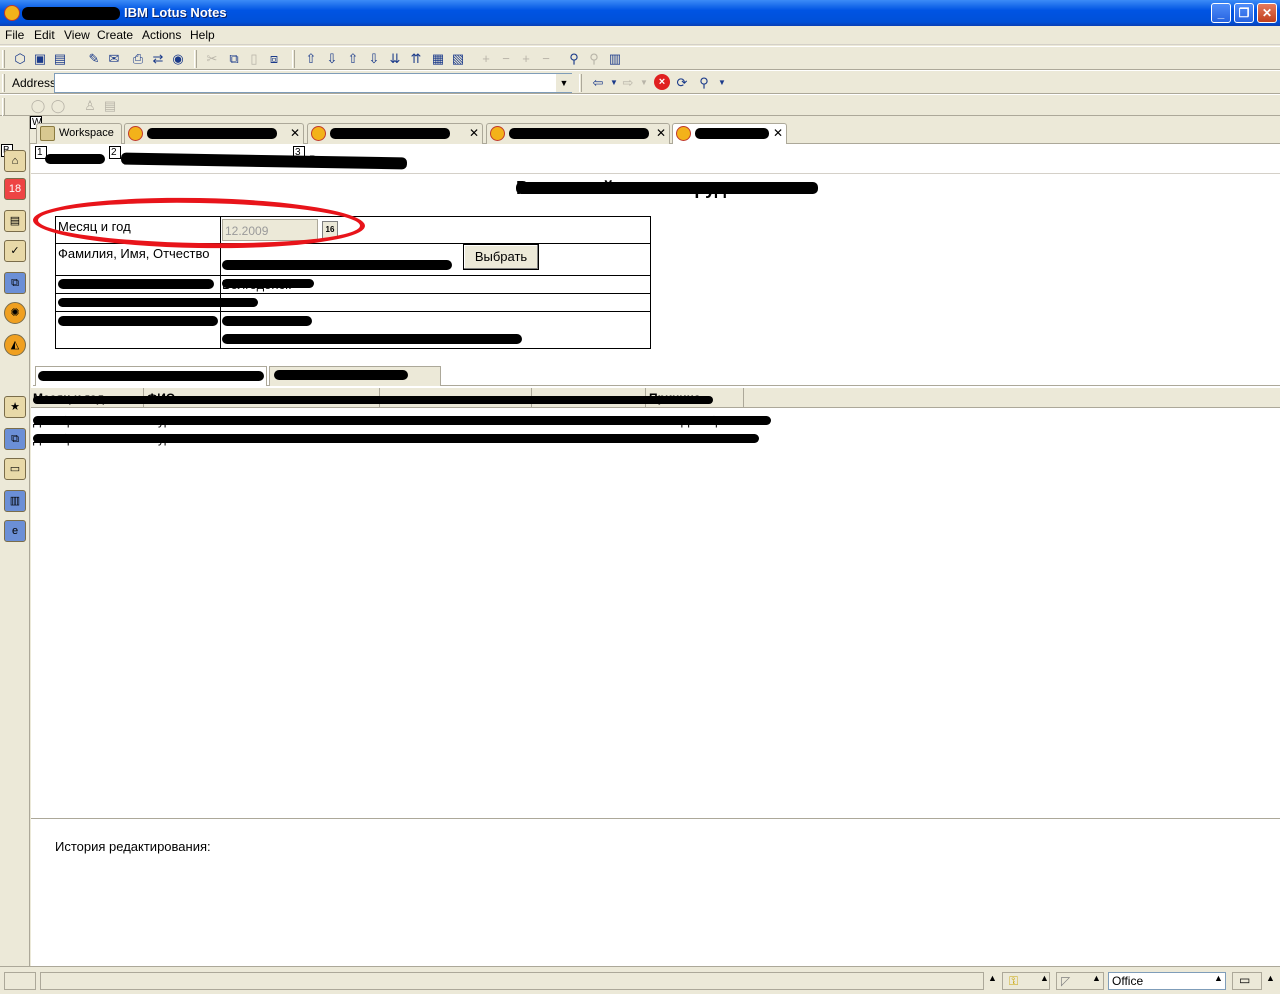 The image size is (1280, 994). Describe the element at coordinates (178, 59) in the screenshot. I see `shield-icon: ◉` at that location.